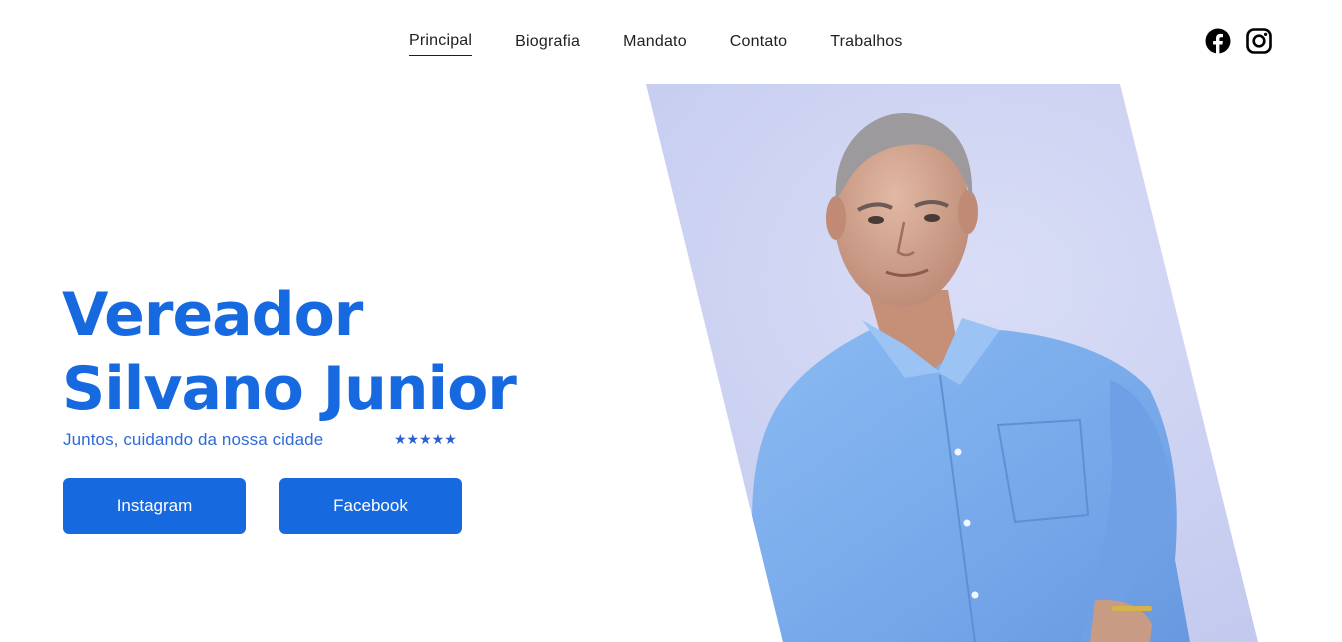 The height and width of the screenshot is (642, 1342). What do you see at coordinates (370, 506) in the screenshot?
I see `facebook-button: Facebook` at bounding box center [370, 506].